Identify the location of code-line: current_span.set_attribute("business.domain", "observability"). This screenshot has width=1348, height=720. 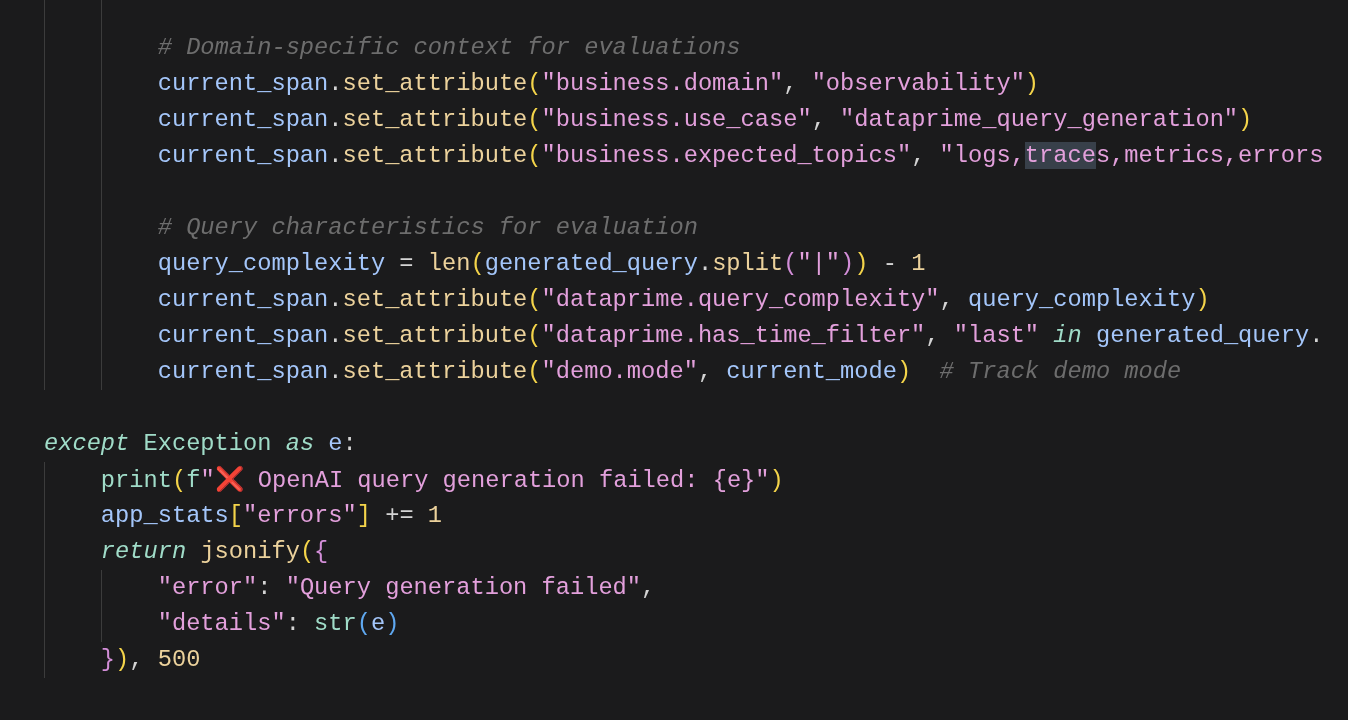
(598, 84).